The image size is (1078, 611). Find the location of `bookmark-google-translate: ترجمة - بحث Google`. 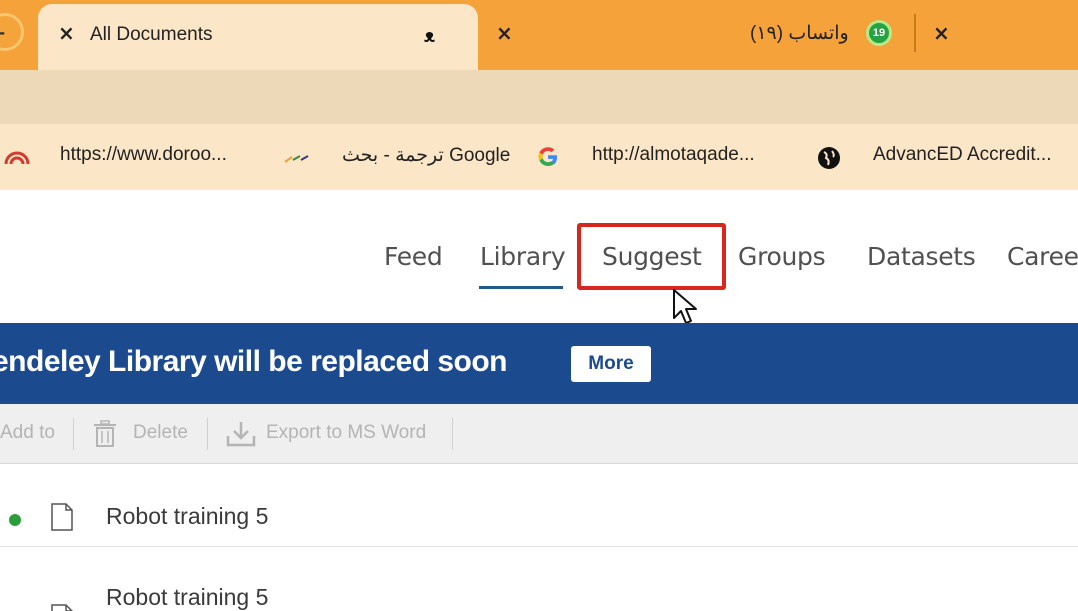

bookmark-google-translate: ترجمة - بحث Google is located at coordinates (426, 155).